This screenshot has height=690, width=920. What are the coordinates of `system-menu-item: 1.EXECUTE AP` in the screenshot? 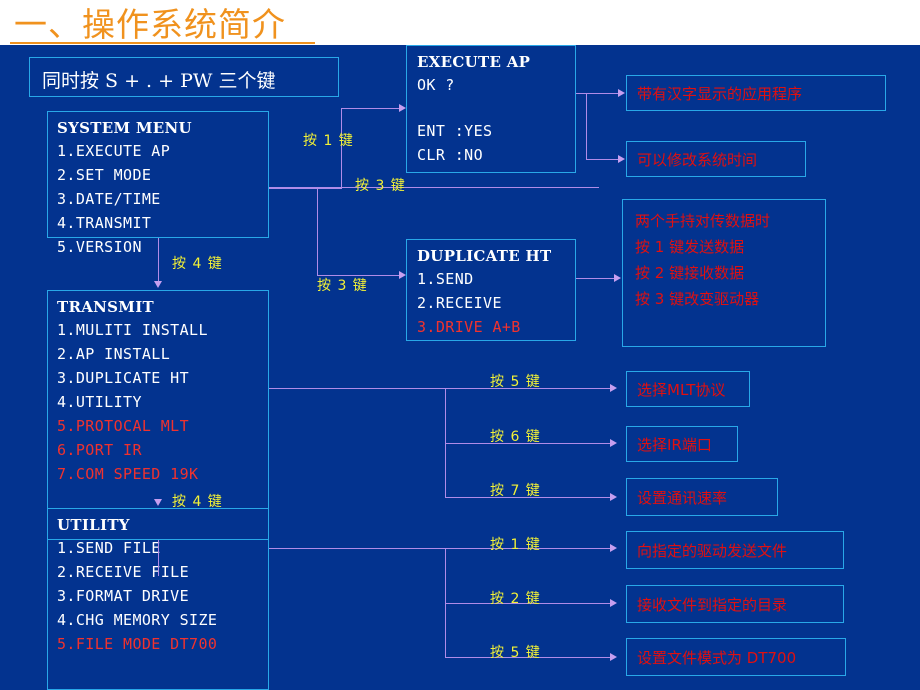 It's located at (113, 151).